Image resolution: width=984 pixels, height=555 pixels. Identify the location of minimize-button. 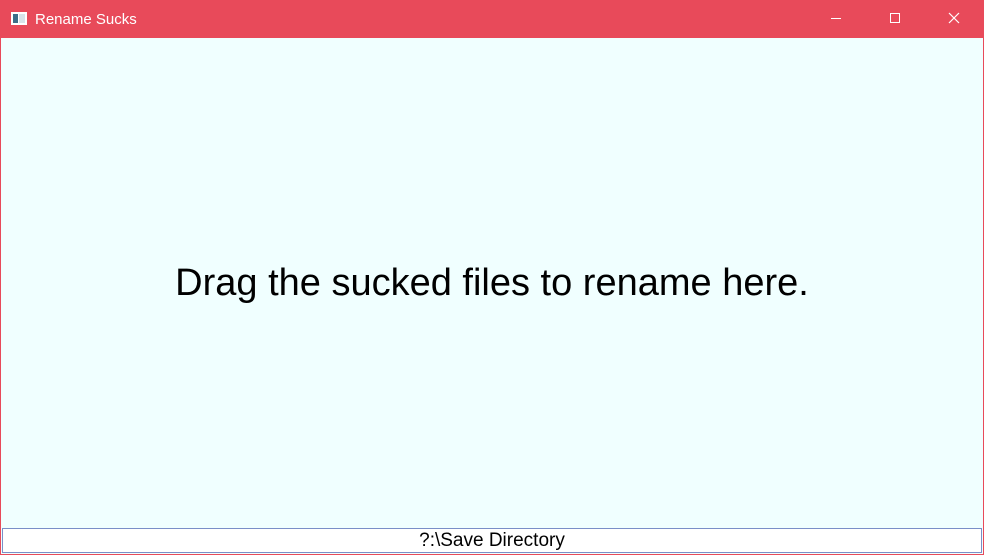
(836, 19).